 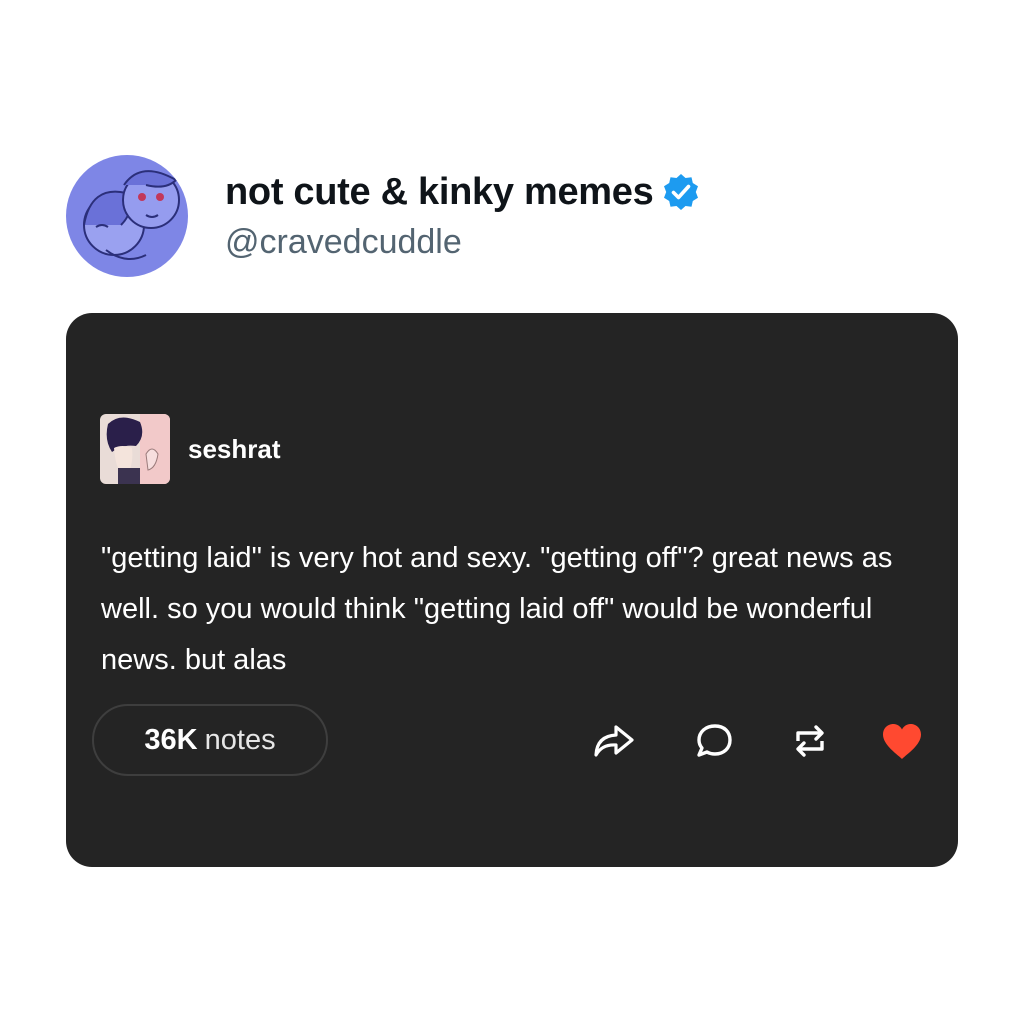 What do you see at coordinates (761, 741) in the screenshot?
I see `post-actions` at bounding box center [761, 741].